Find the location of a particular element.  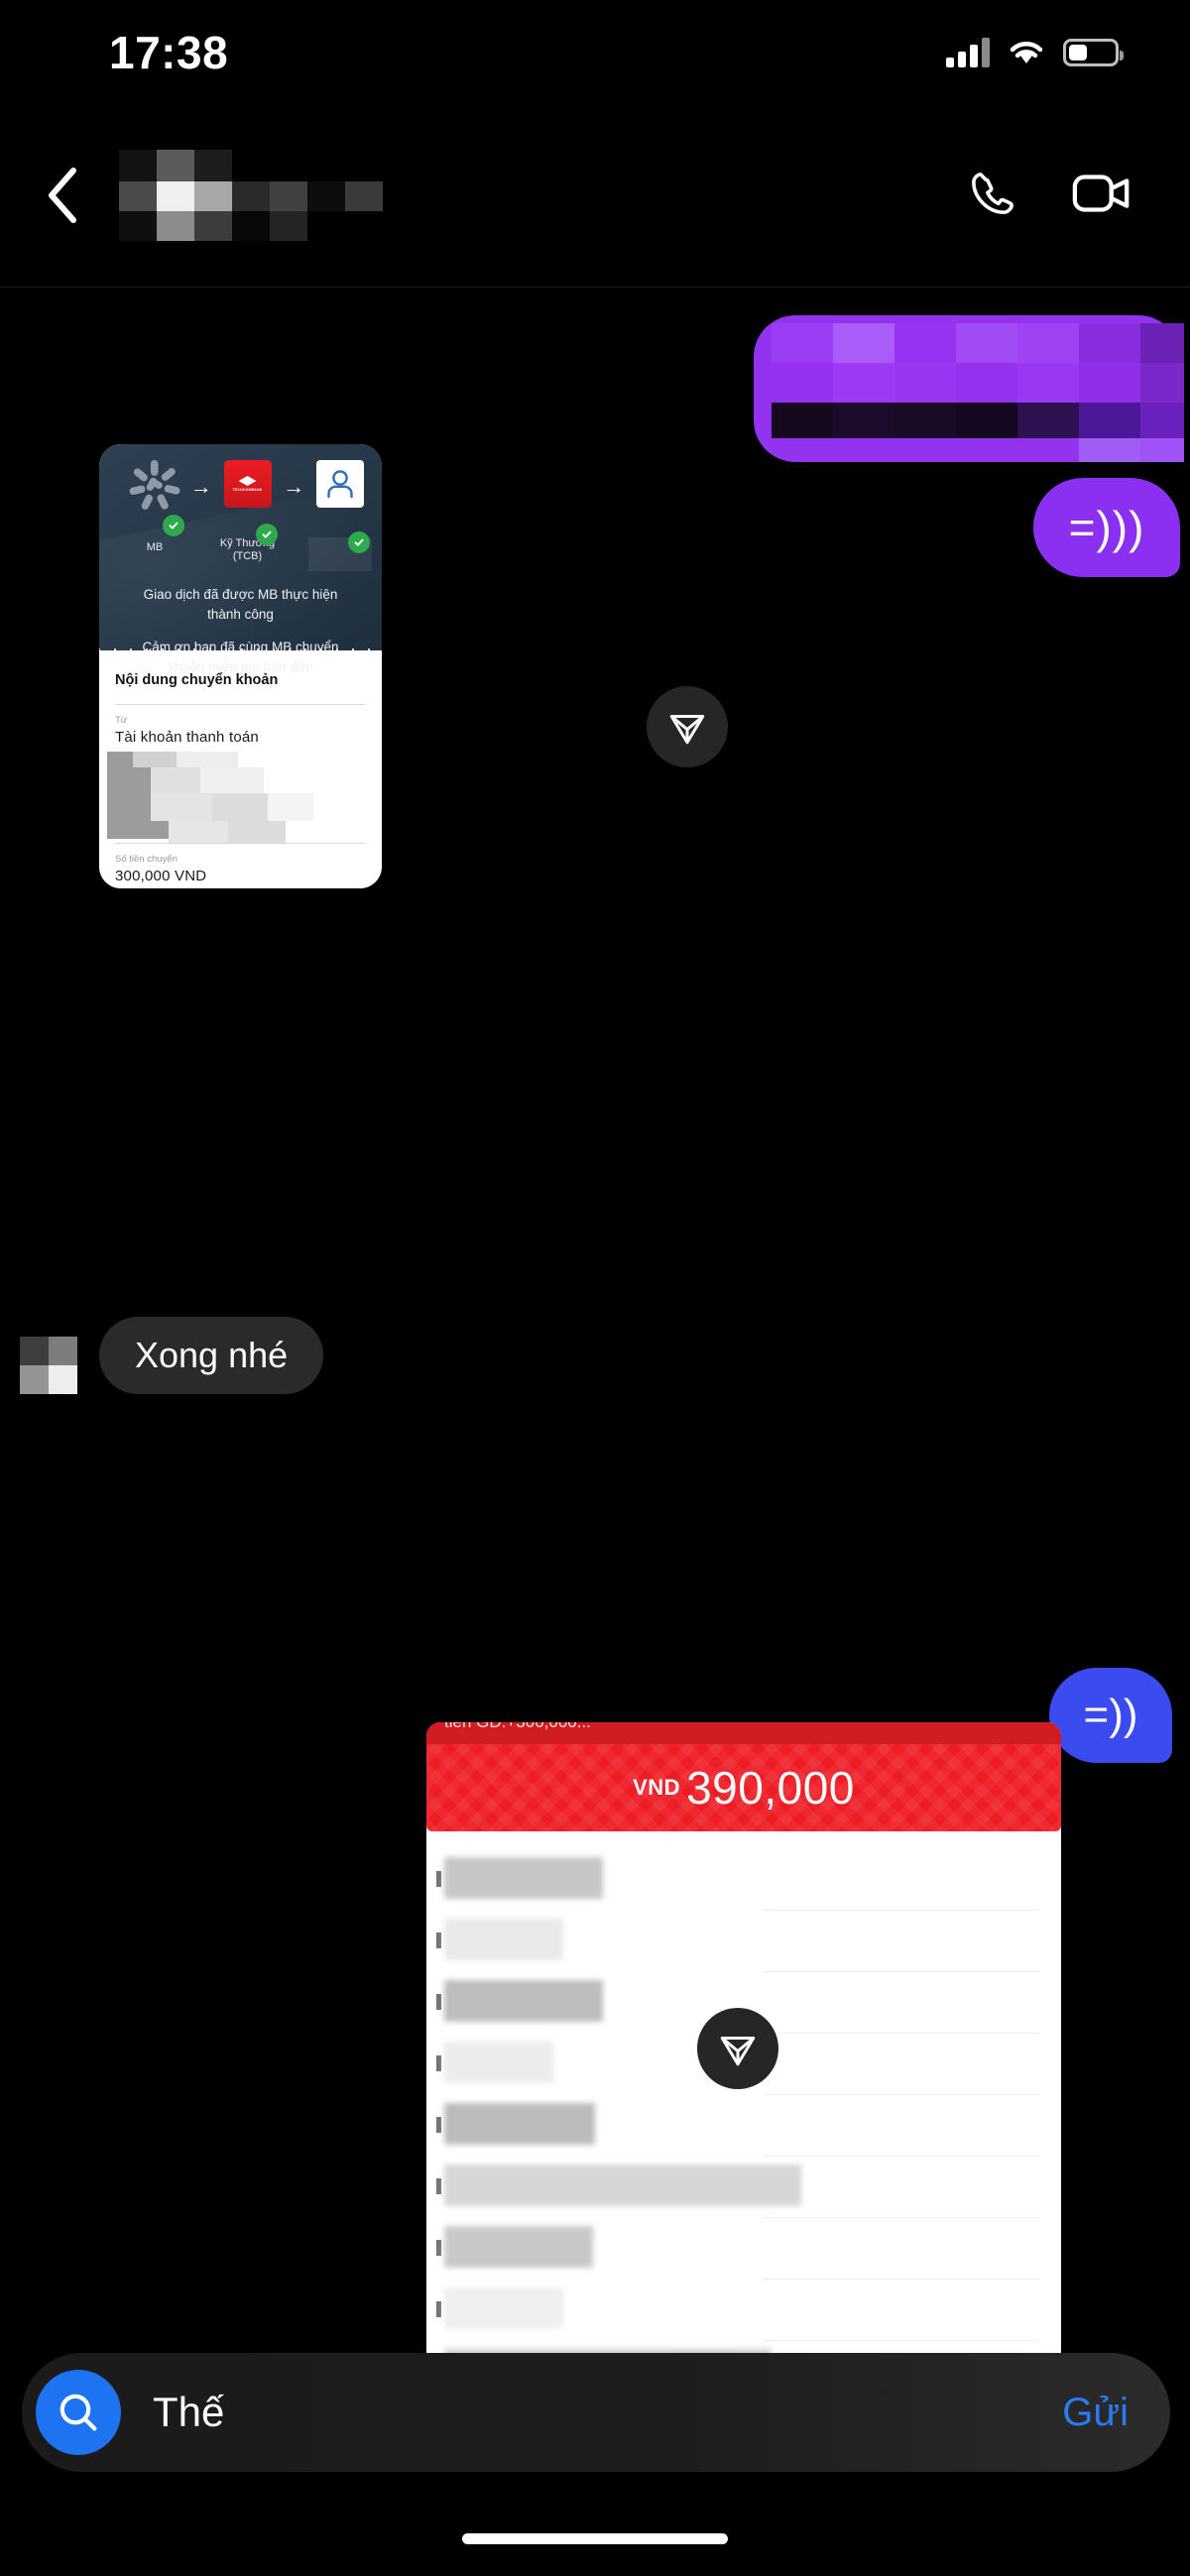

conversation-header is located at coordinates (595, 196).